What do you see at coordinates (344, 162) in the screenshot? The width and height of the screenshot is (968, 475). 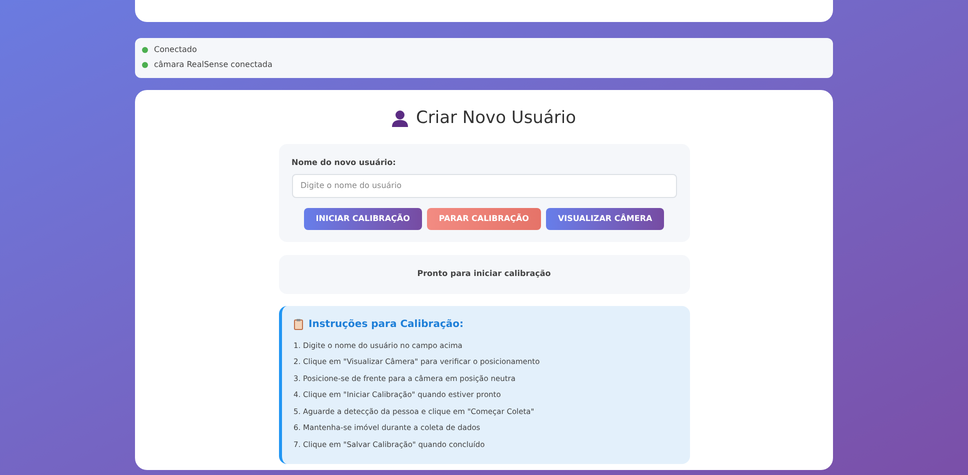 I see `field-label: Nome do novo usuário:` at bounding box center [344, 162].